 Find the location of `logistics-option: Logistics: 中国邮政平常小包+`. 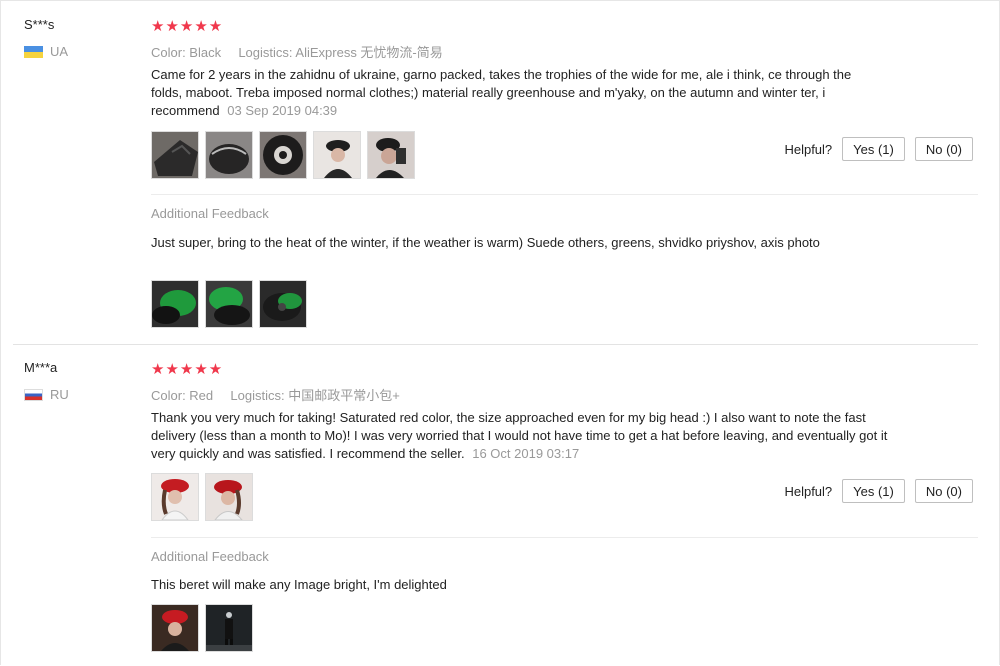

logistics-option: Logistics: 中国邮政平常小包+ is located at coordinates (315, 395).